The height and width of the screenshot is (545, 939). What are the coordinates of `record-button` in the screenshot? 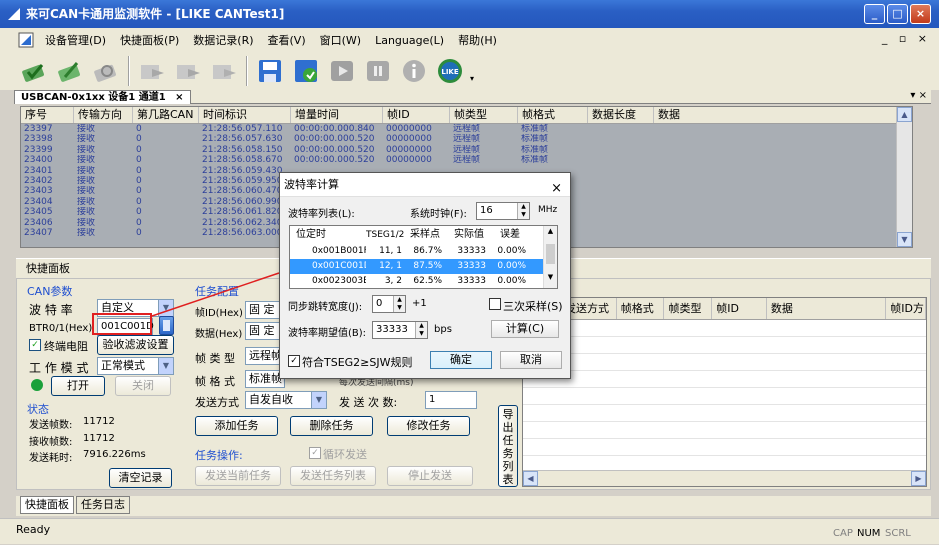 It's located at (306, 71).